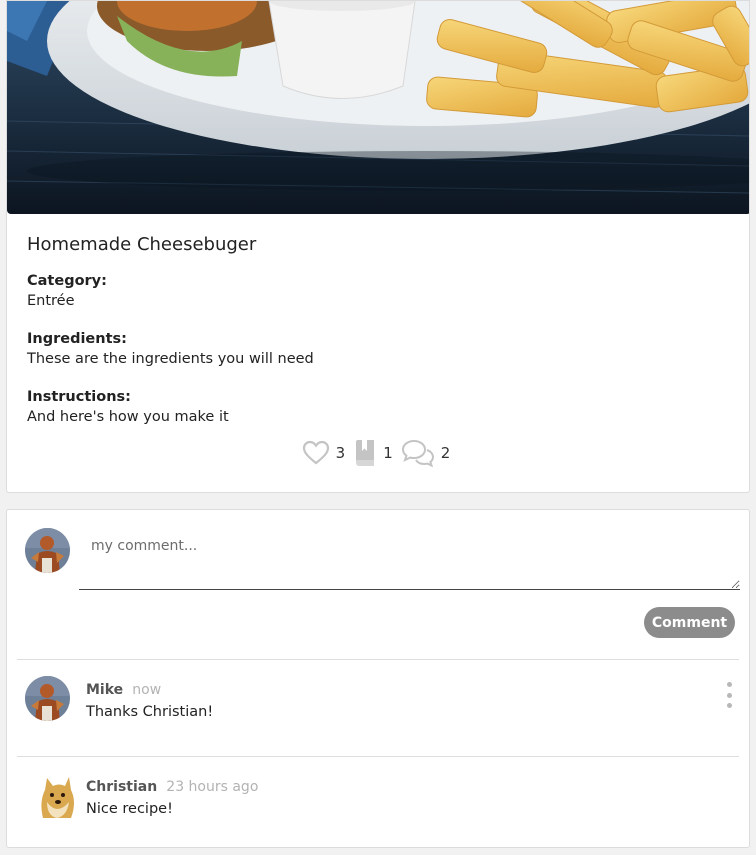 Image resolution: width=756 pixels, height=855 pixels. Describe the element at coordinates (51, 301) in the screenshot. I see `category-value: Entrée` at that location.